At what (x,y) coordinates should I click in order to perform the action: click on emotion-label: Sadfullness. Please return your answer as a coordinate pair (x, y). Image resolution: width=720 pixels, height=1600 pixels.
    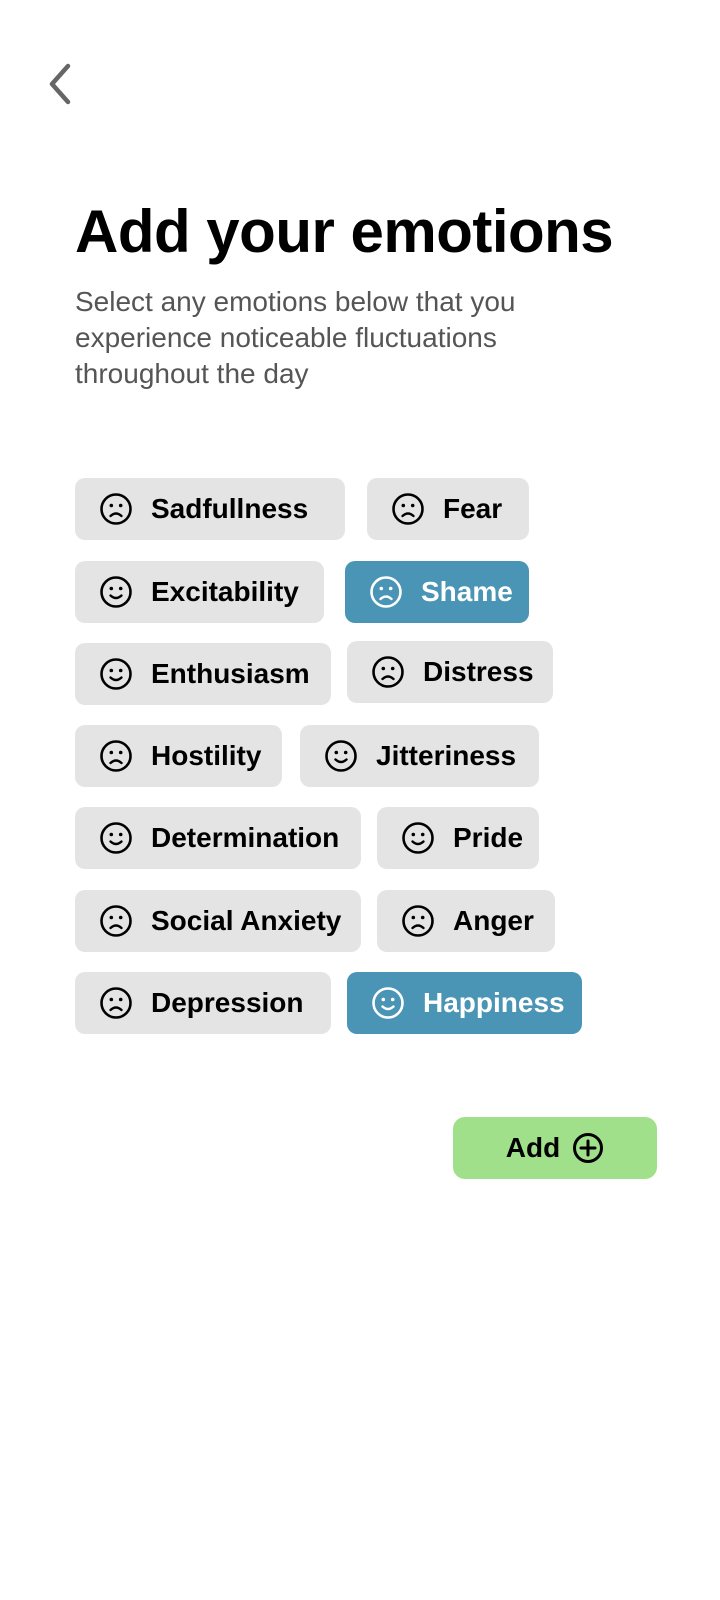
    Looking at the image, I should click on (230, 508).